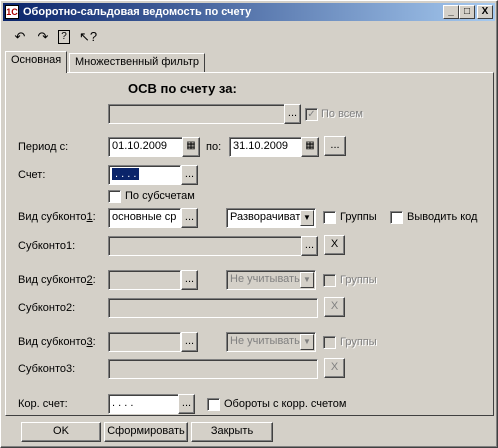 The image size is (498, 448). I want to click on maximize-button: □, so click(467, 12).